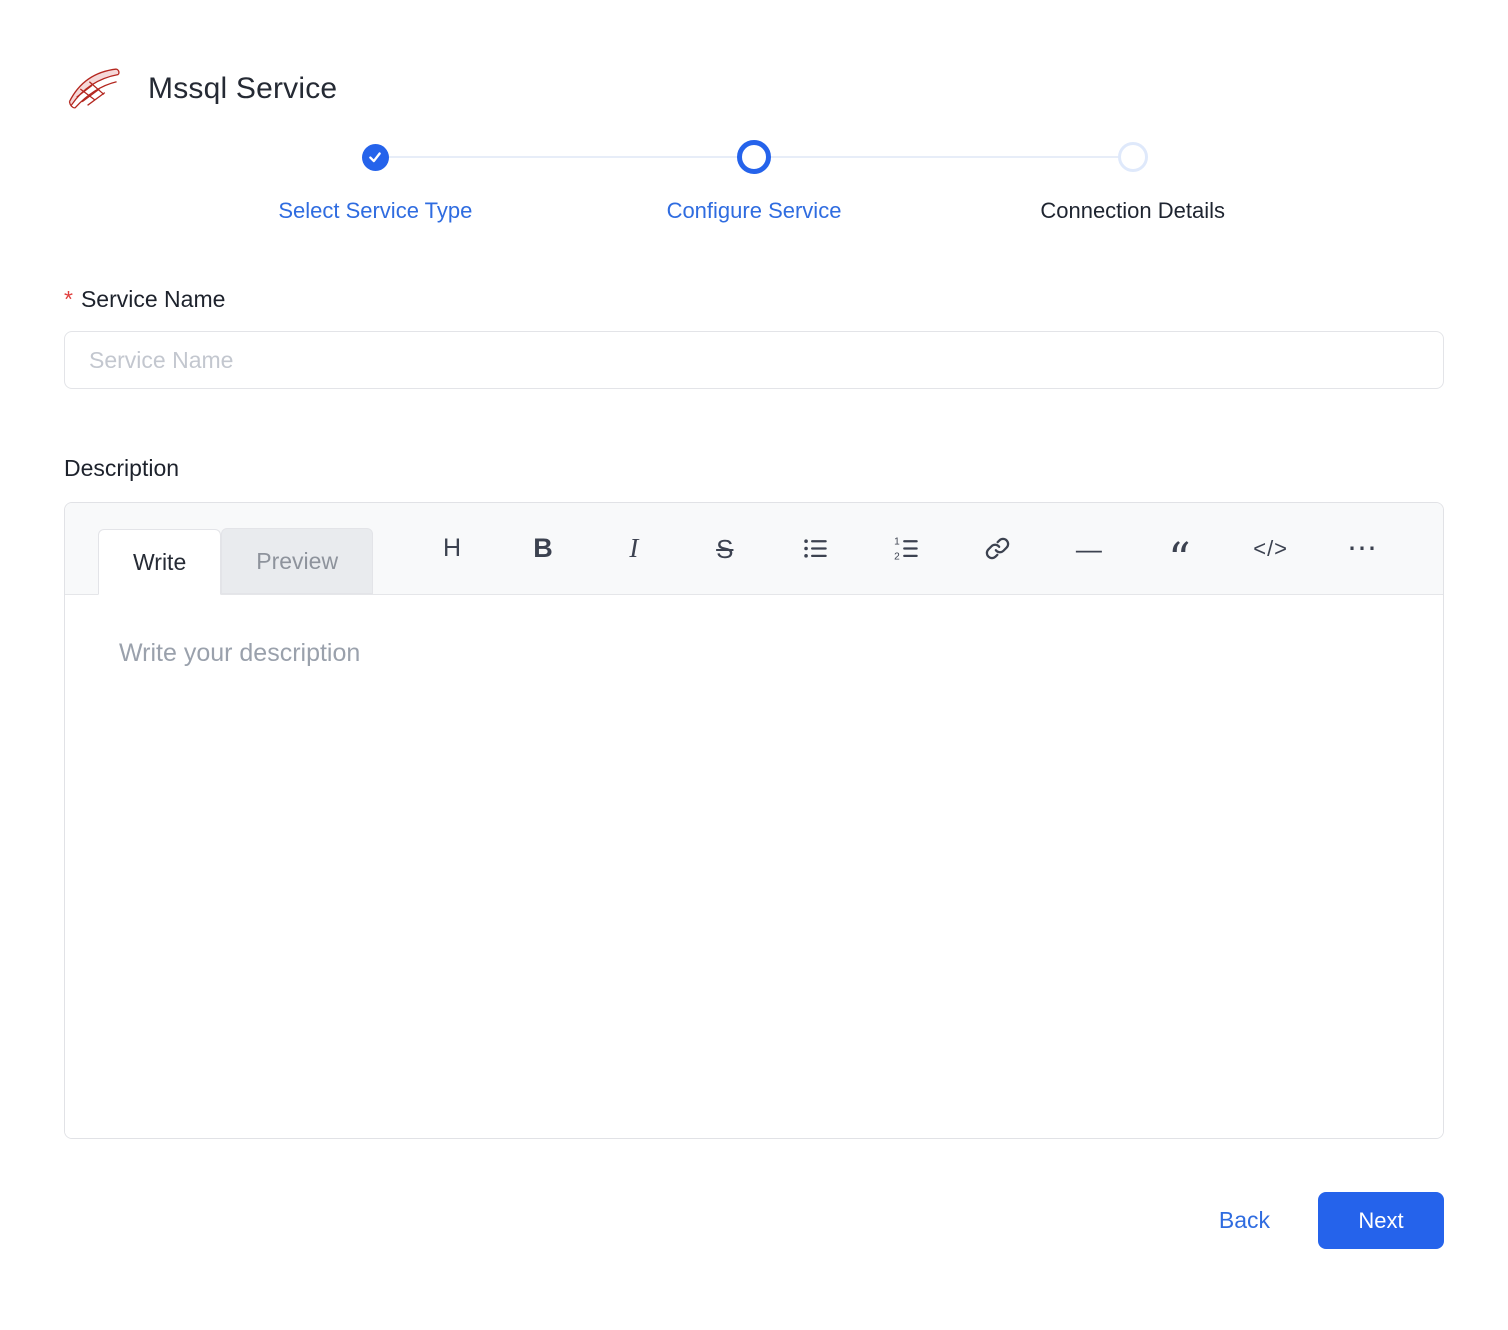  I want to click on next-button: Next, so click(1381, 1220).